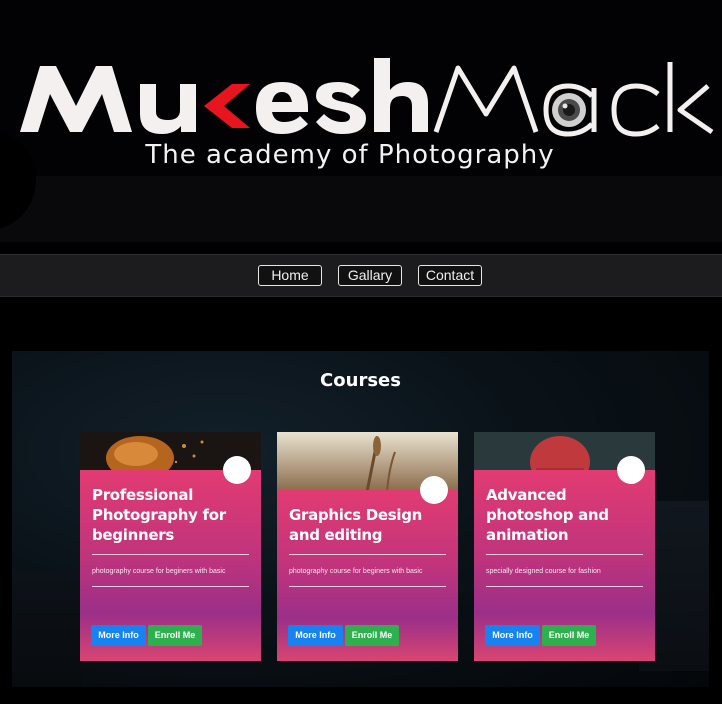 This screenshot has width=722, height=704. Describe the element at coordinates (360, 380) in the screenshot. I see `courses-heading: Courses` at that location.